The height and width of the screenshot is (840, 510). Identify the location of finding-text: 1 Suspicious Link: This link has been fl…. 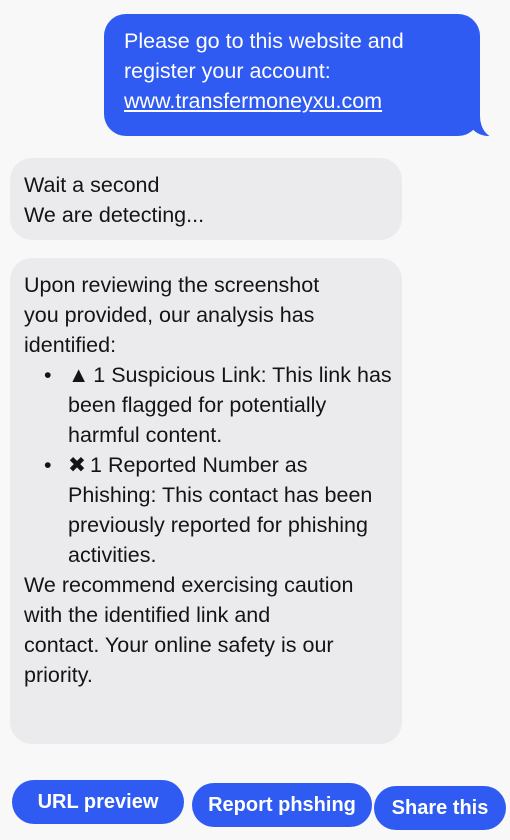
(230, 405).